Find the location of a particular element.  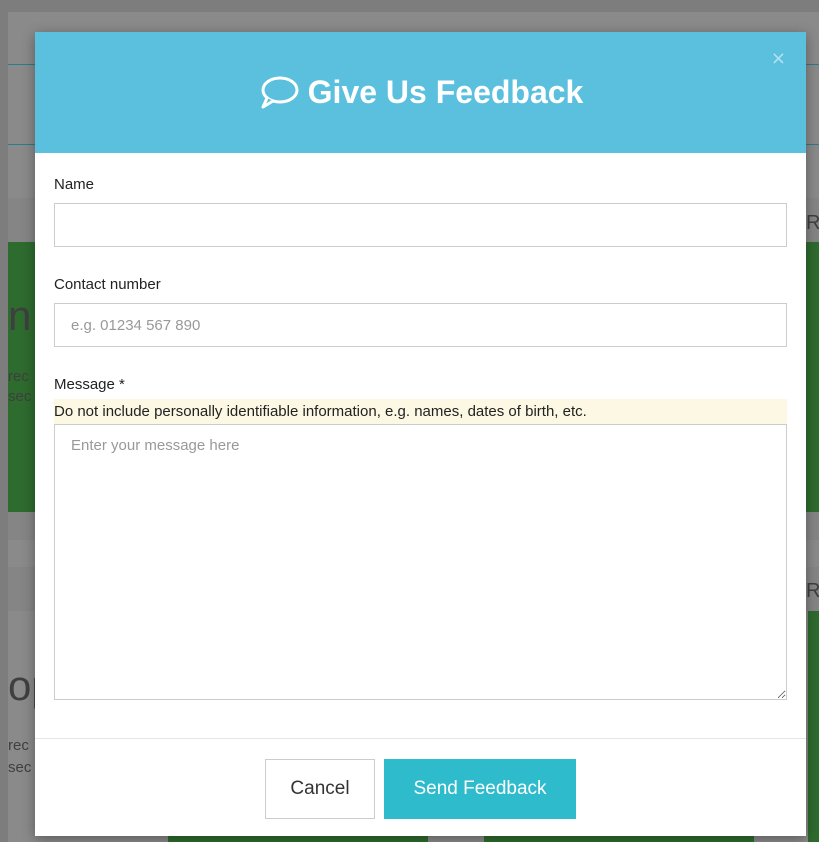

name-label: Name is located at coordinates (74, 184).